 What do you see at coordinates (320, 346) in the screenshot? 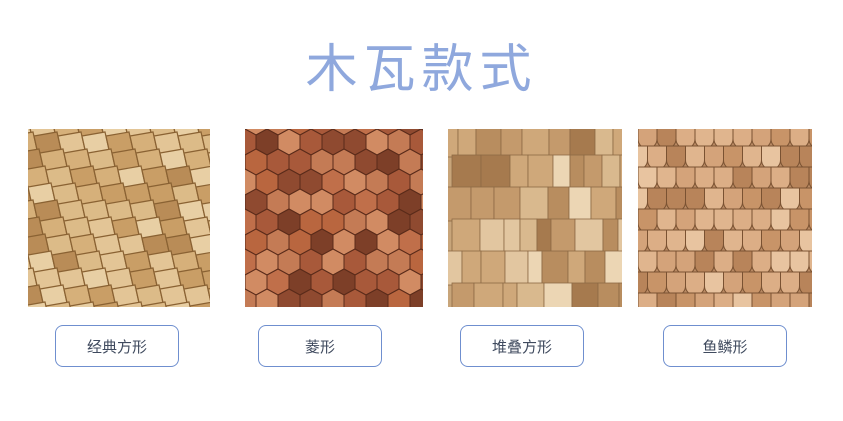
I see `diamond-button: 菱形` at bounding box center [320, 346].